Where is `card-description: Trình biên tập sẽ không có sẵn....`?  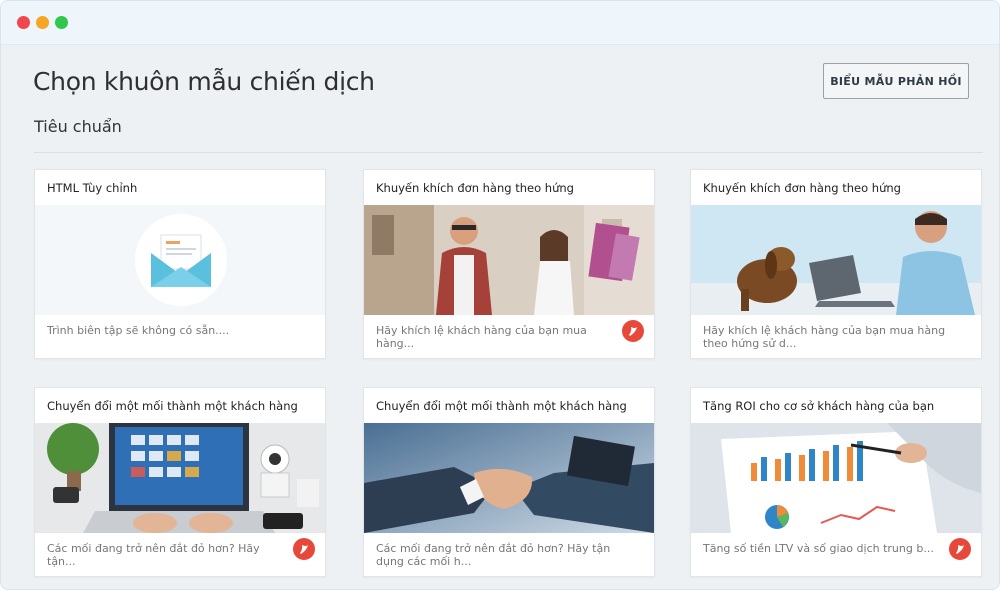 card-description: Trình biên tập sẽ không có sẵn.... is located at coordinates (138, 330).